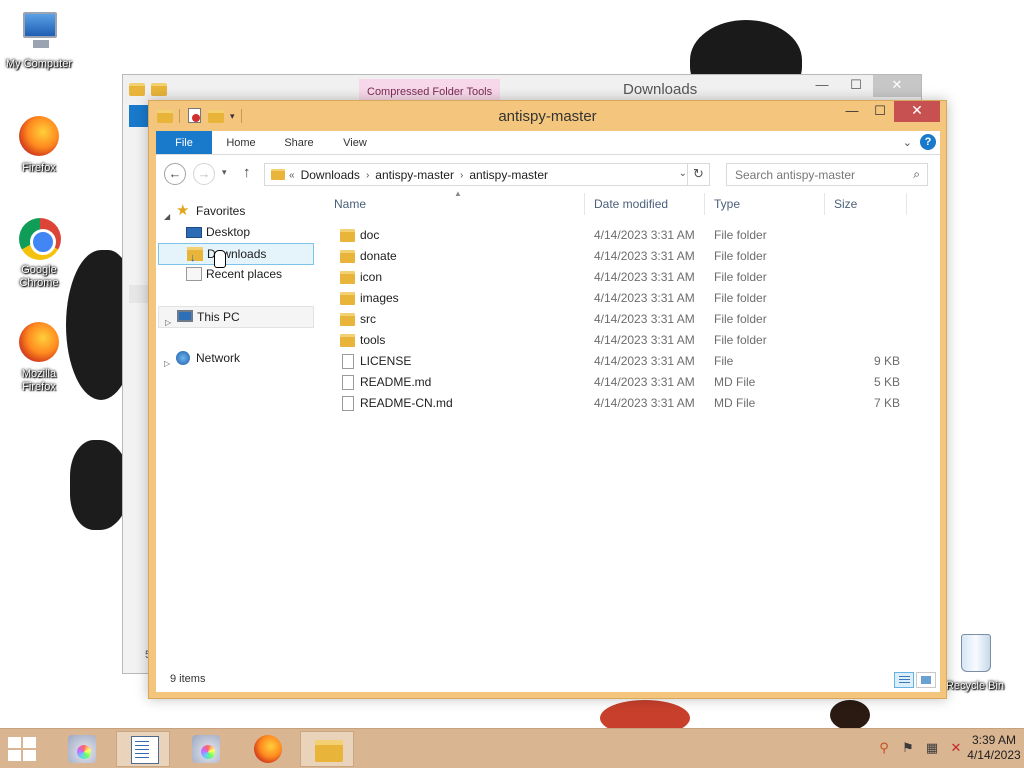  What do you see at coordinates (39, 143) in the screenshot?
I see `desktop-icon-firefox: Firefox` at bounding box center [39, 143].